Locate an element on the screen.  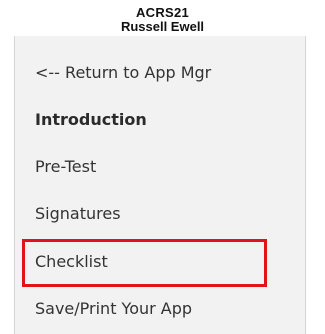
app-header: ACRS21 Russell Ewell is located at coordinates (162, 18).